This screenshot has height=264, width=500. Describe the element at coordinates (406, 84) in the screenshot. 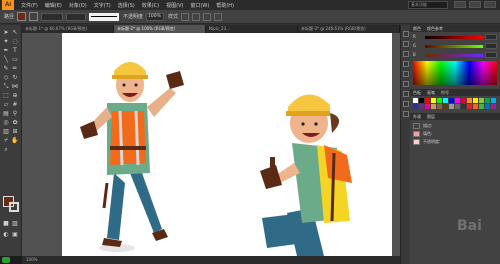

I see `gradient-panel-icon` at that location.